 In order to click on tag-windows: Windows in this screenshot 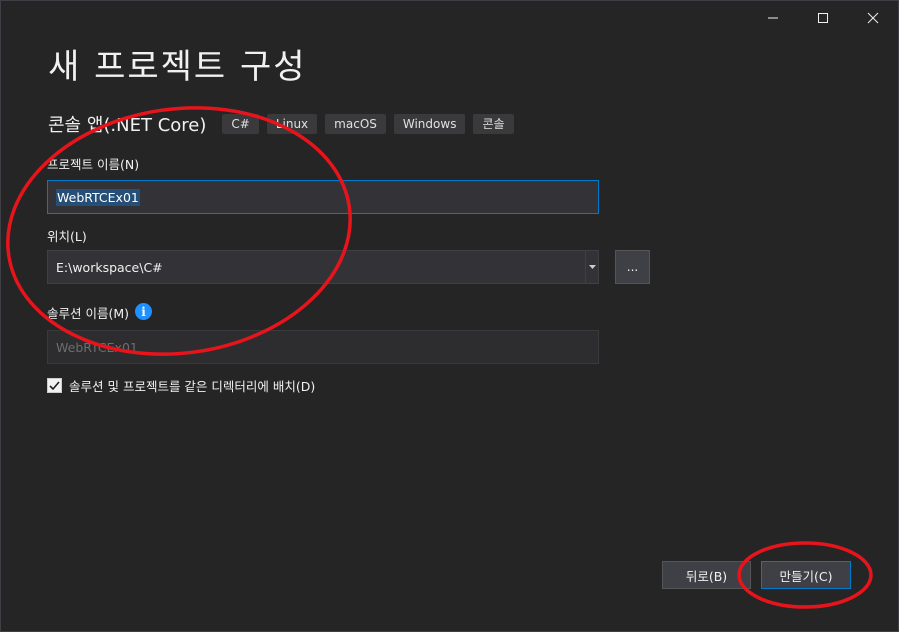, I will do `click(429, 124)`.